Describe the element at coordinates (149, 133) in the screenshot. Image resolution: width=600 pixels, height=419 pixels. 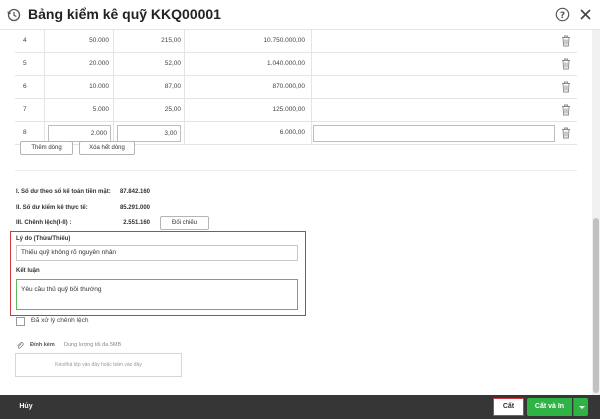
I see `quantity-input: 3,00` at that location.